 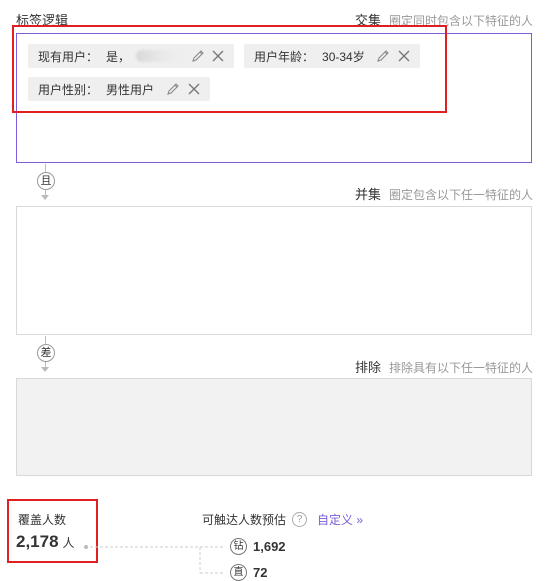 What do you see at coordinates (460, 368) in the screenshot?
I see `exclude-hint: 排除具有以下任一特征的人` at bounding box center [460, 368].